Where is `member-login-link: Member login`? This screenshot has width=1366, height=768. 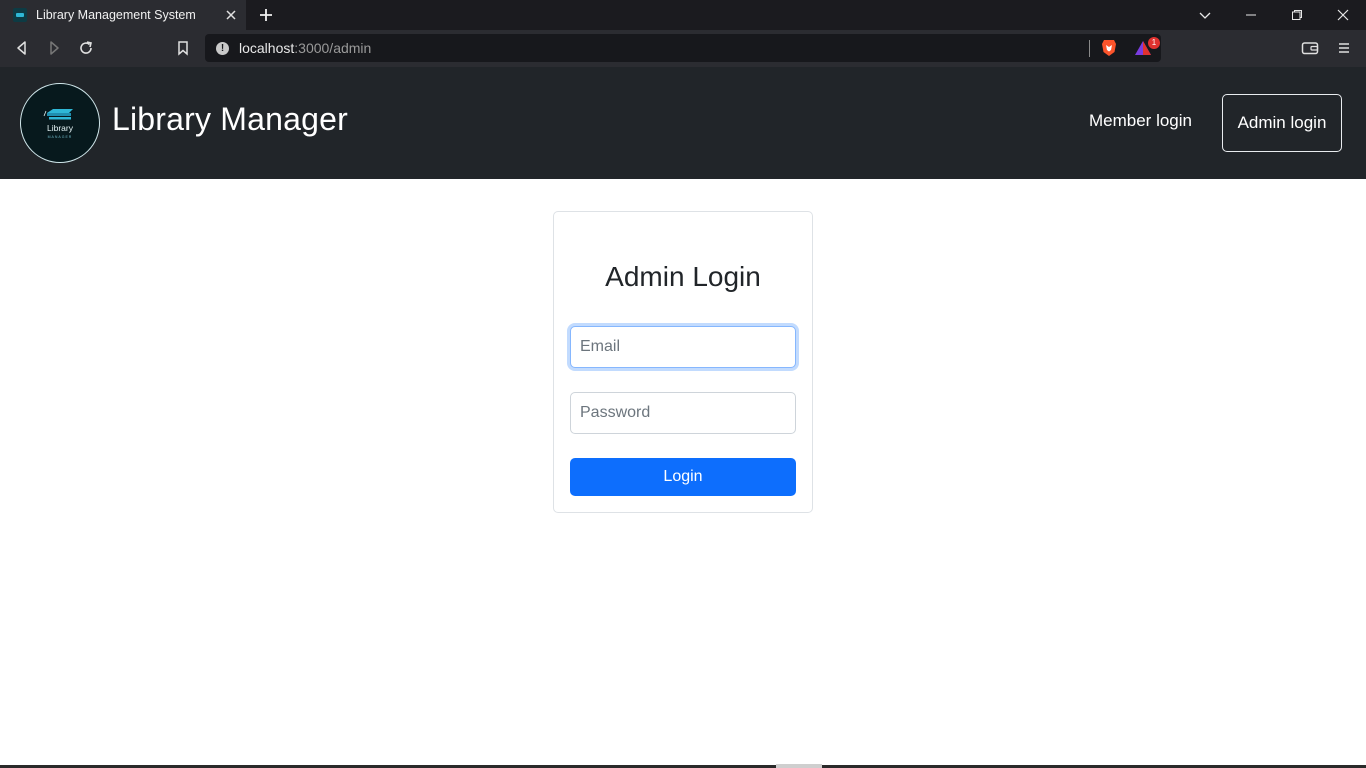 member-login-link: Member login is located at coordinates (1140, 123).